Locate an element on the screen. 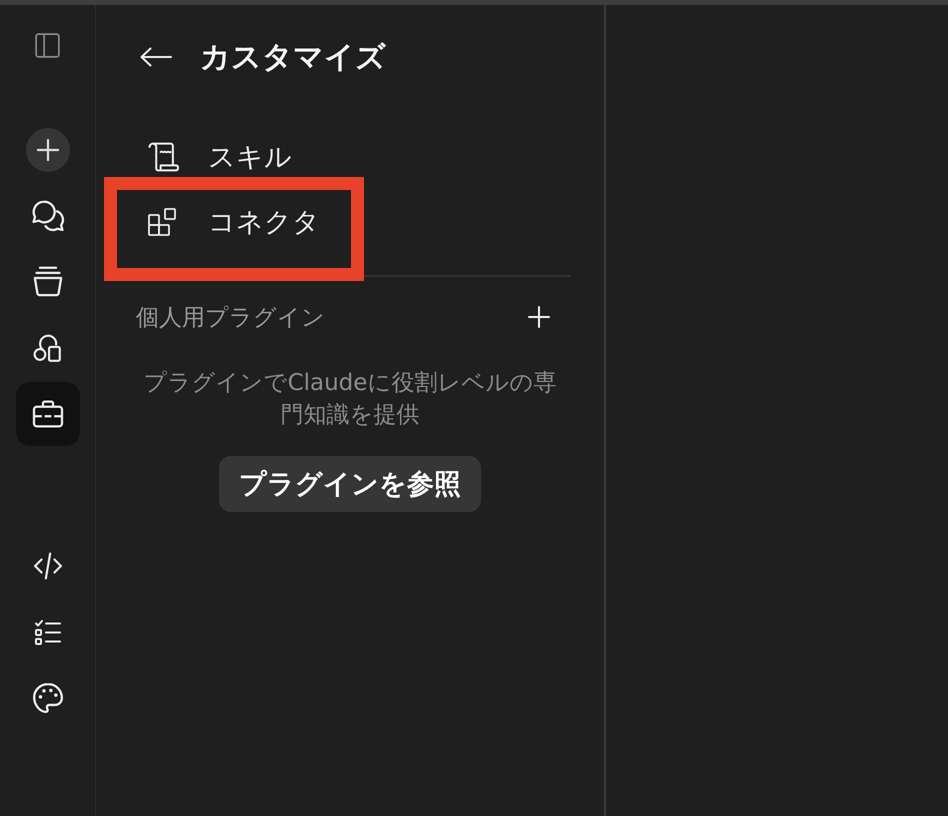 This screenshot has width=948, height=816. blocks-icon is located at coordinates (162, 222).